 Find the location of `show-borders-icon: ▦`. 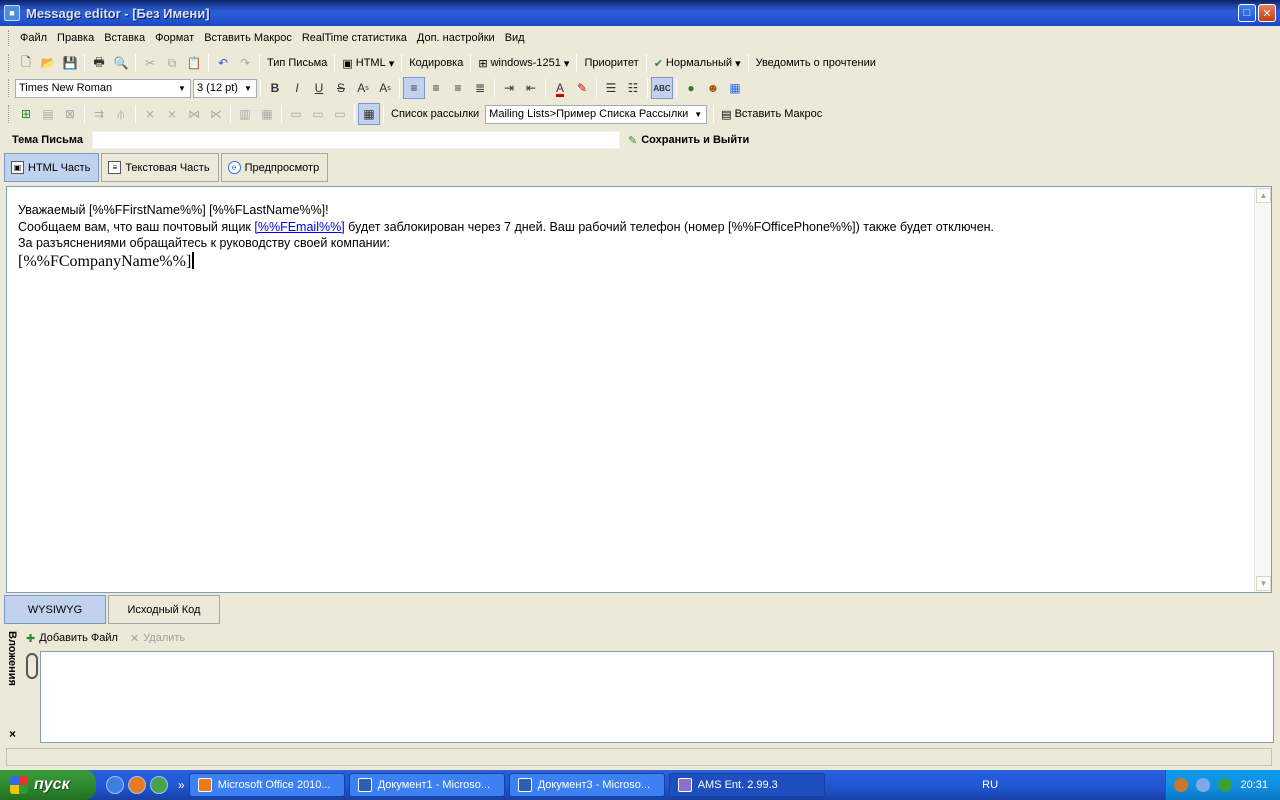

show-borders-icon: ▦ is located at coordinates (369, 114).